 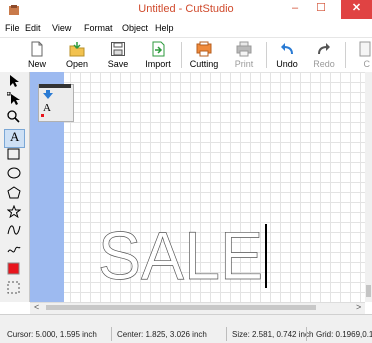 I want to click on title-bar: Untitled - CutStudio – ☐ ✕, so click(x=186, y=10).